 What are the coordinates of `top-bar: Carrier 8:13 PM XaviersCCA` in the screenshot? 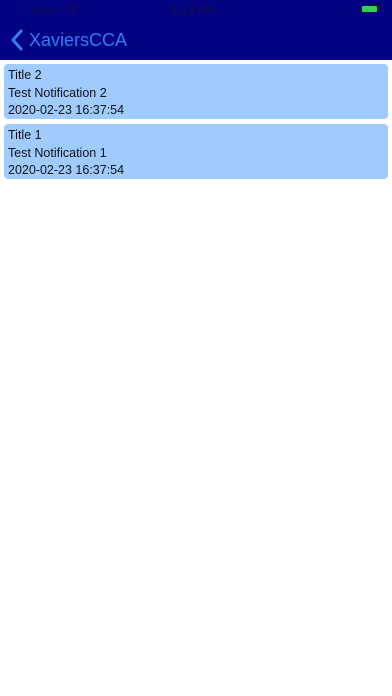 It's located at (196, 30).